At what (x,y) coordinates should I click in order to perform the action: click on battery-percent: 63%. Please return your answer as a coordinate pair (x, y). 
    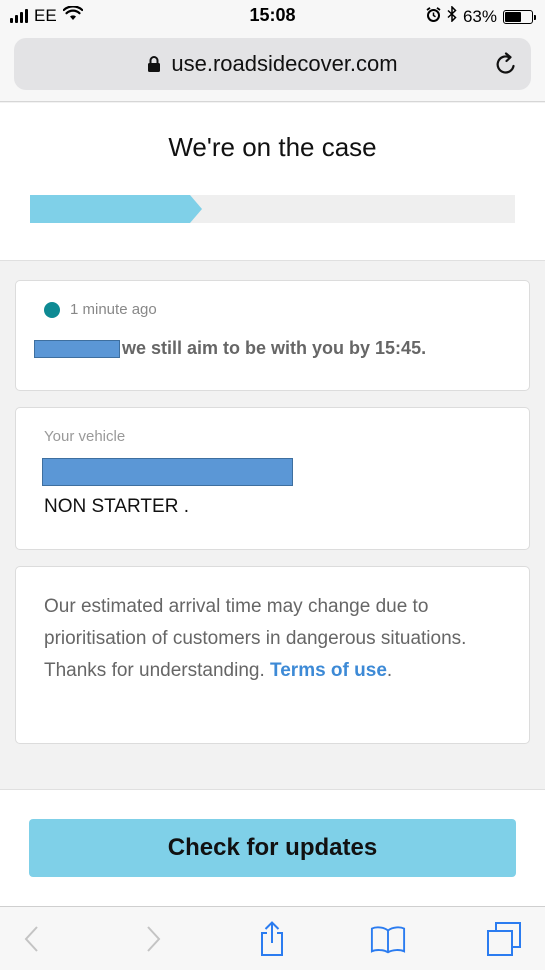
    Looking at the image, I should click on (479, 16).